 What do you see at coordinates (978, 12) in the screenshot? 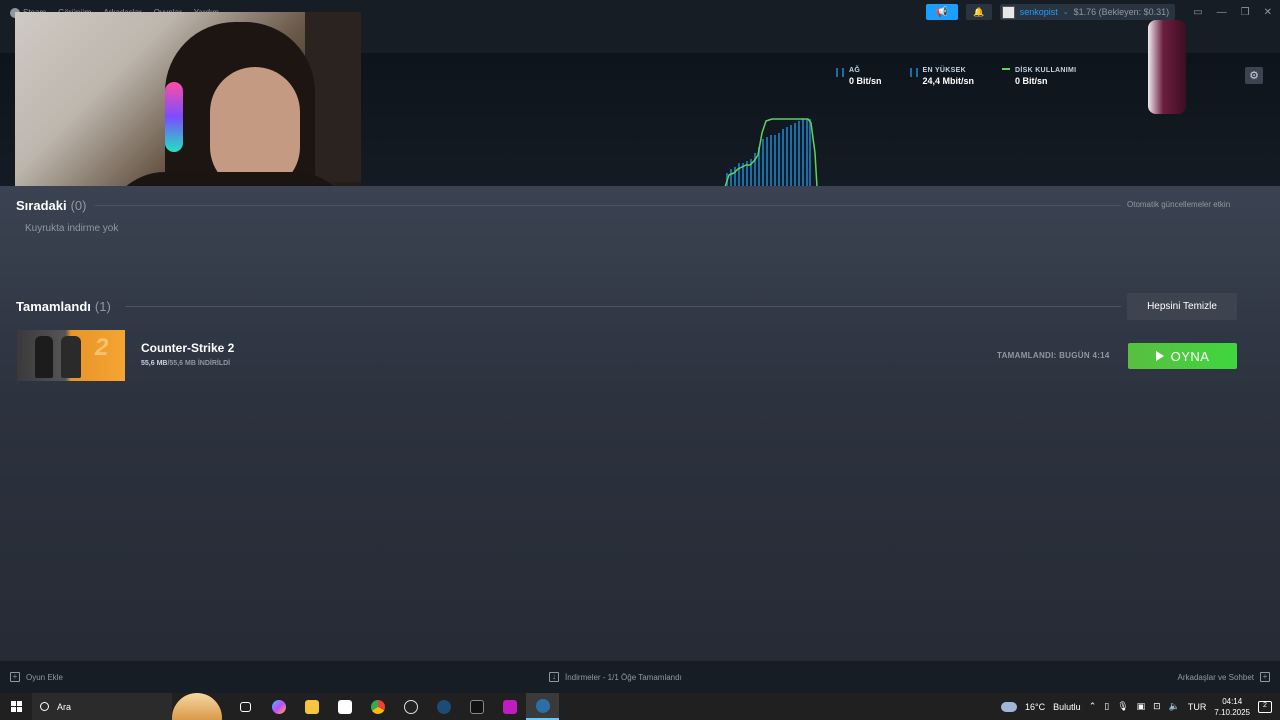
I see `notifications-button: 🔔` at bounding box center [978, 12].